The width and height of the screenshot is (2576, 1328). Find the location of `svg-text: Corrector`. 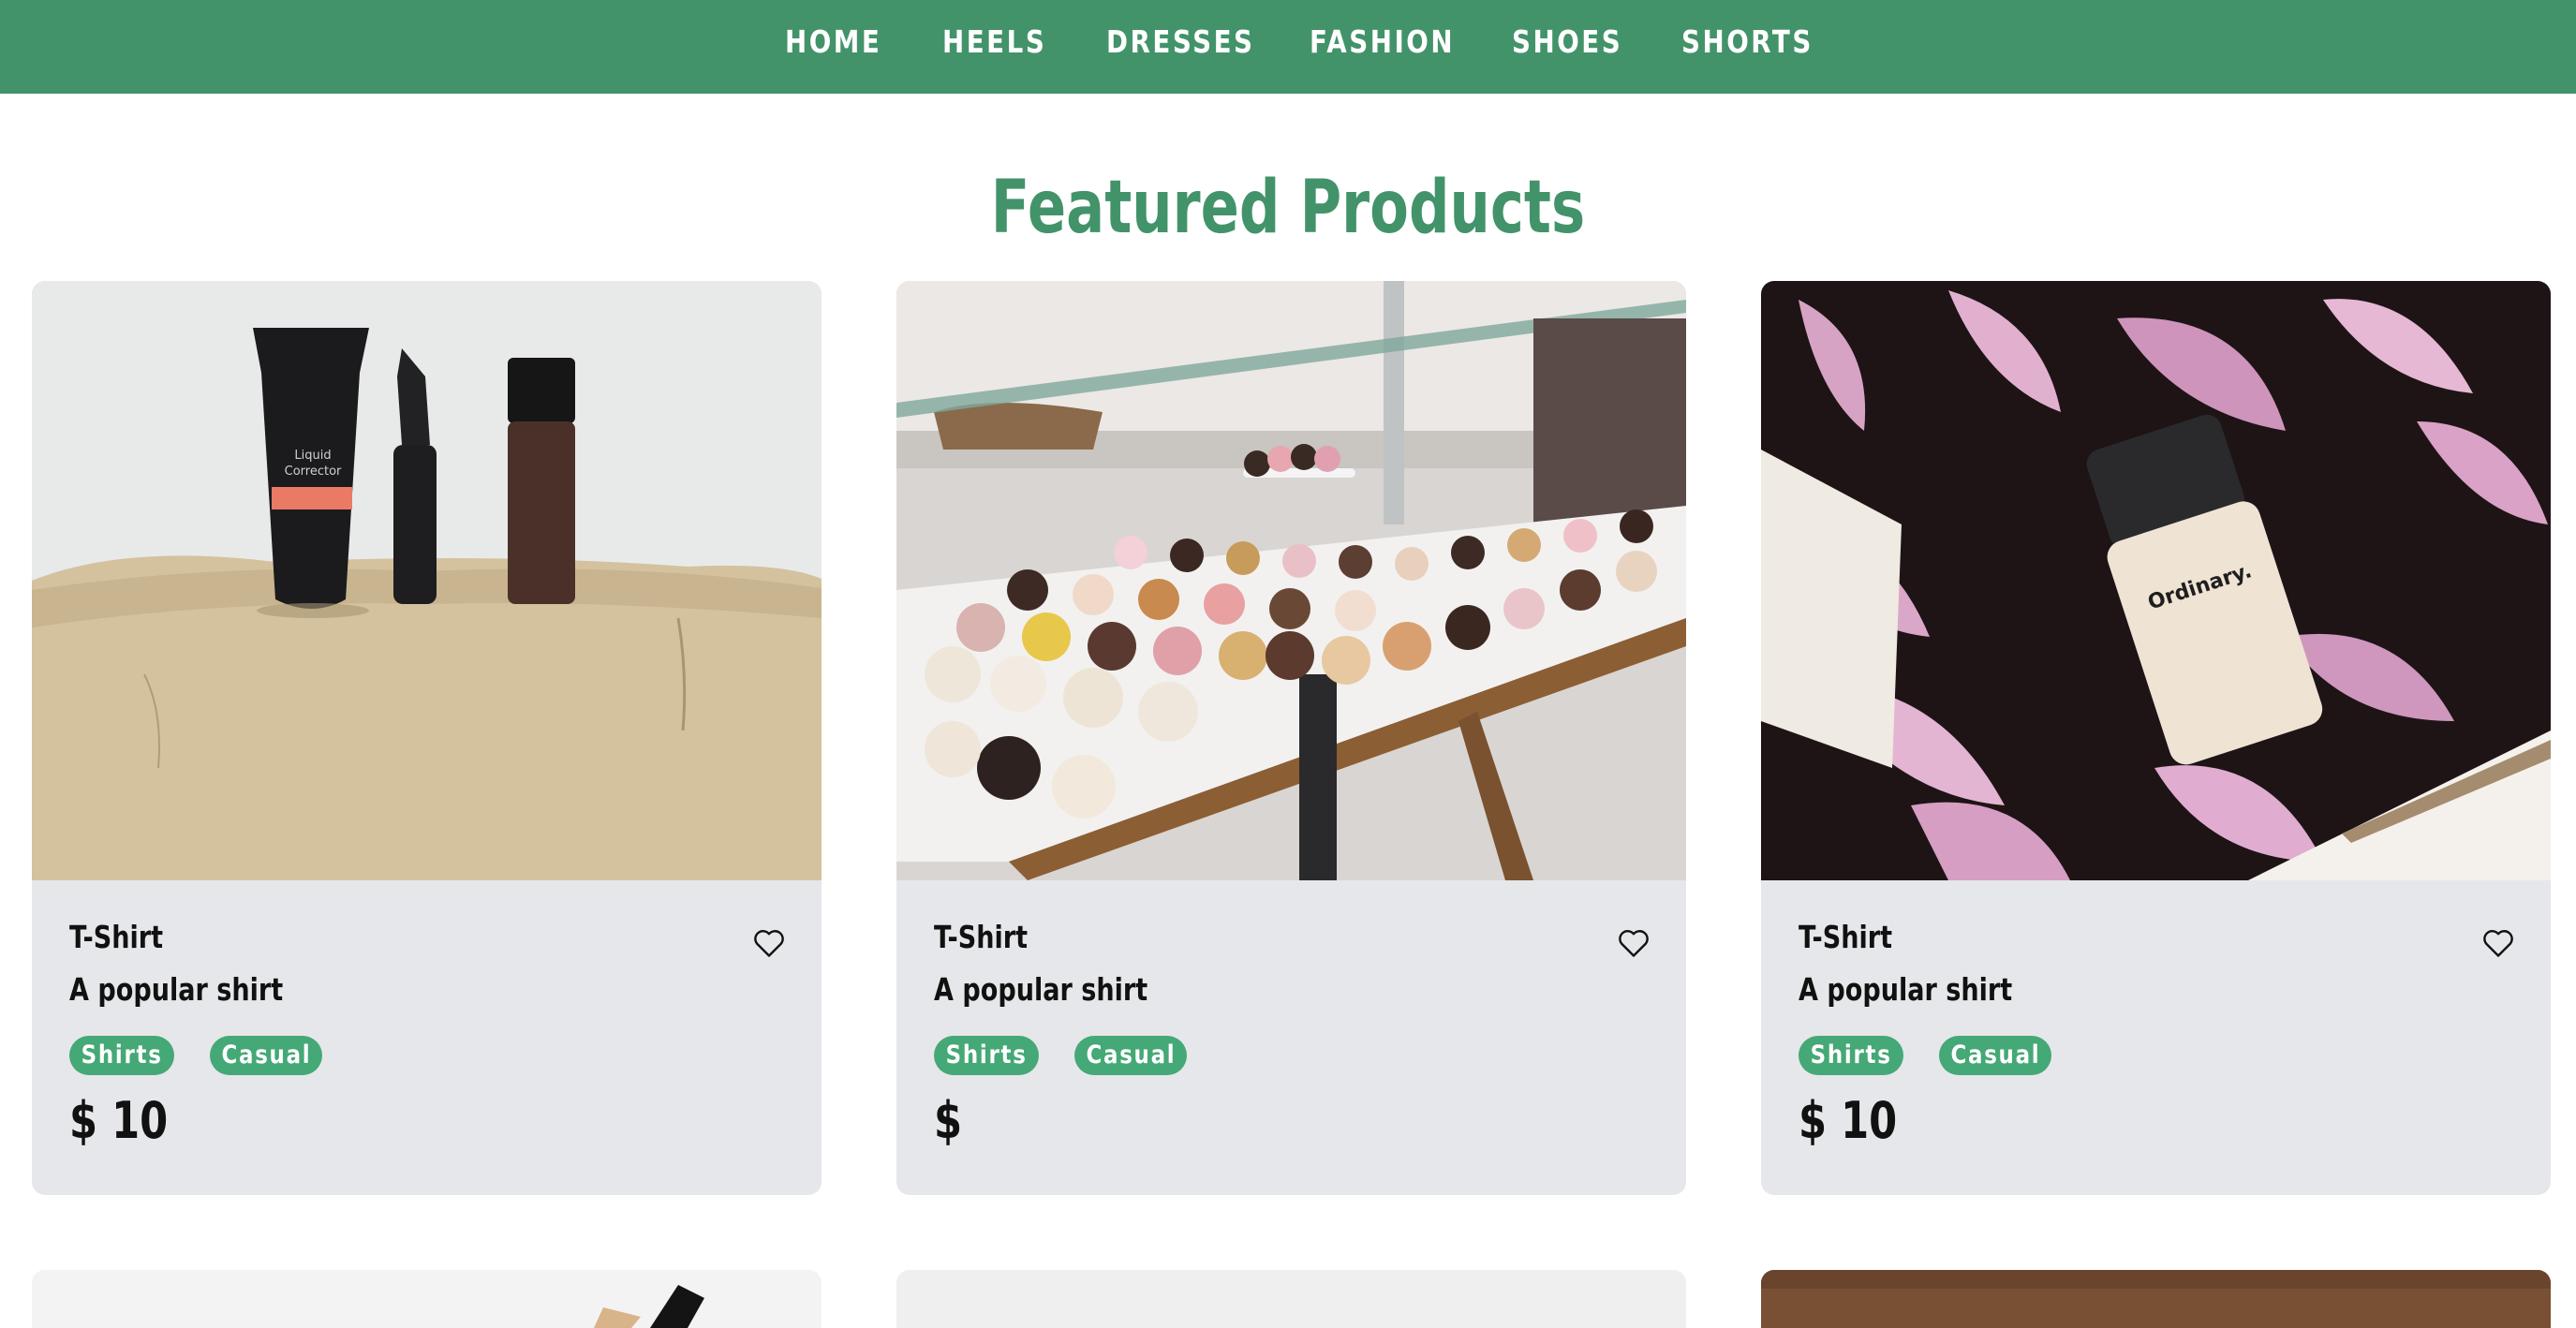

svg-text: Corrector is located at coordinates (313, 472).